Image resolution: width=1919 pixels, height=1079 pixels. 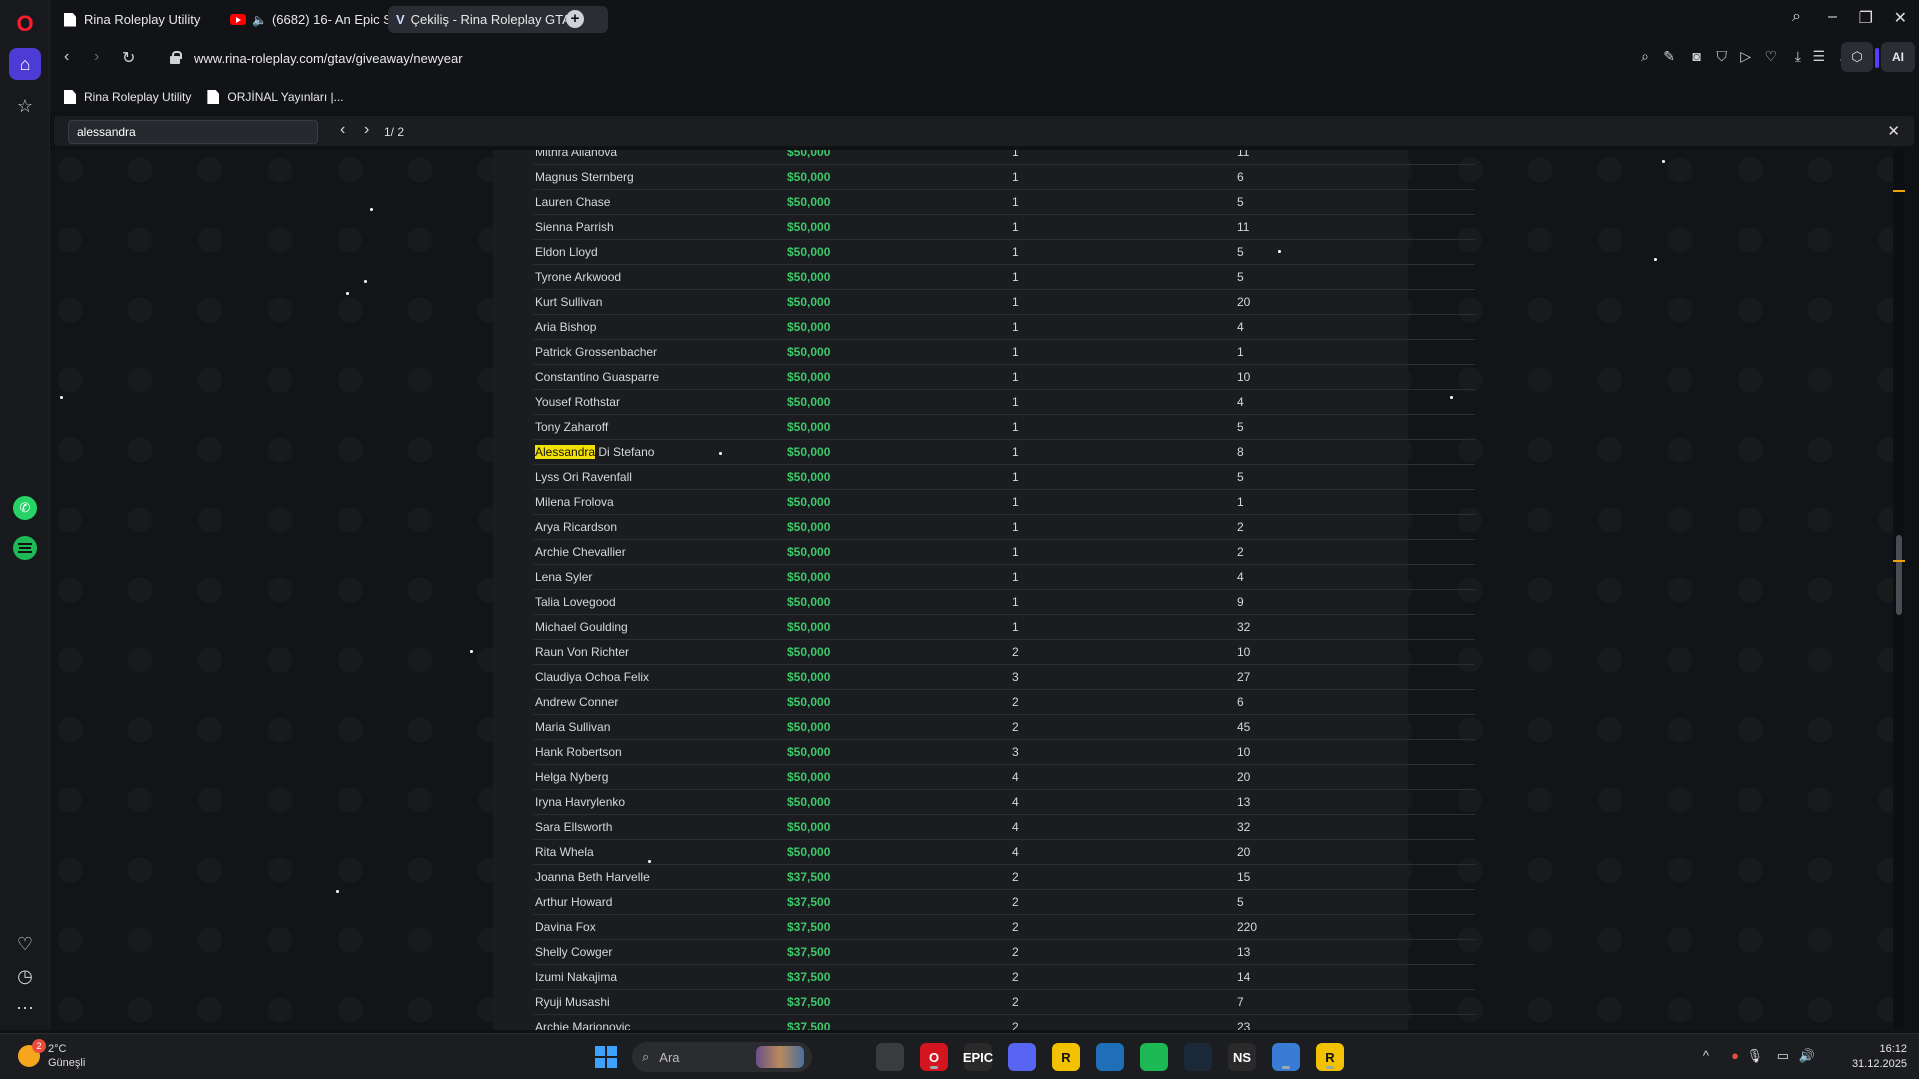 I want to click on shield-icon: ⛉, so click(x=1722, y=56).